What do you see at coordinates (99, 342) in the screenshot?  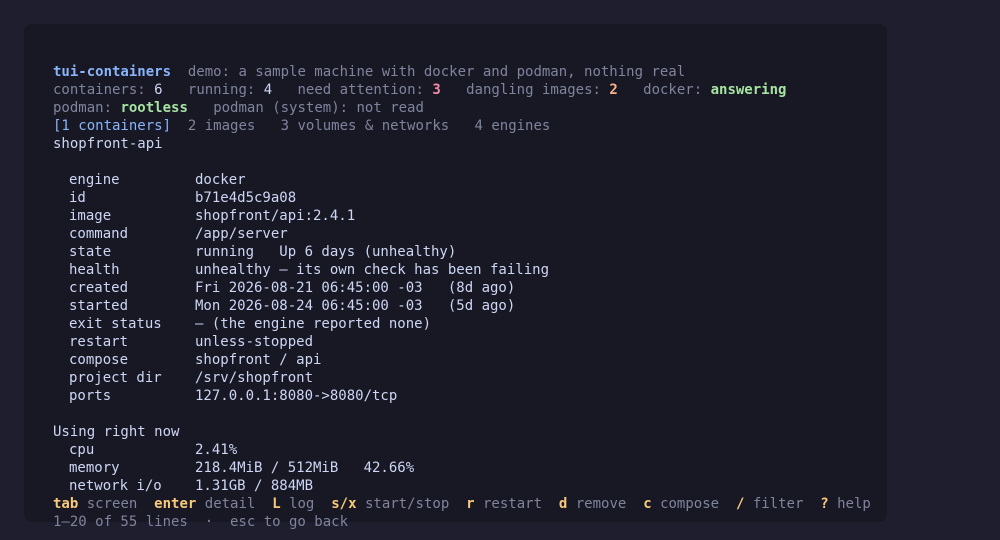 I see `detail-key: restart` at bounding box center [99, 342].